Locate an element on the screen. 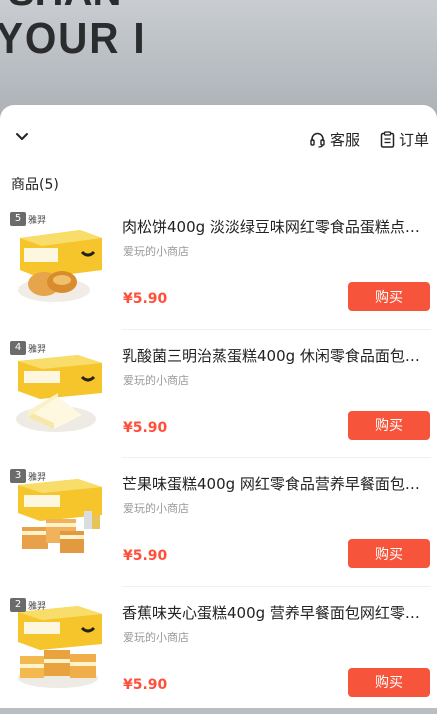 This screenshot has height=714, width=437. clipboard-icon is located at coordinates (387, 139).